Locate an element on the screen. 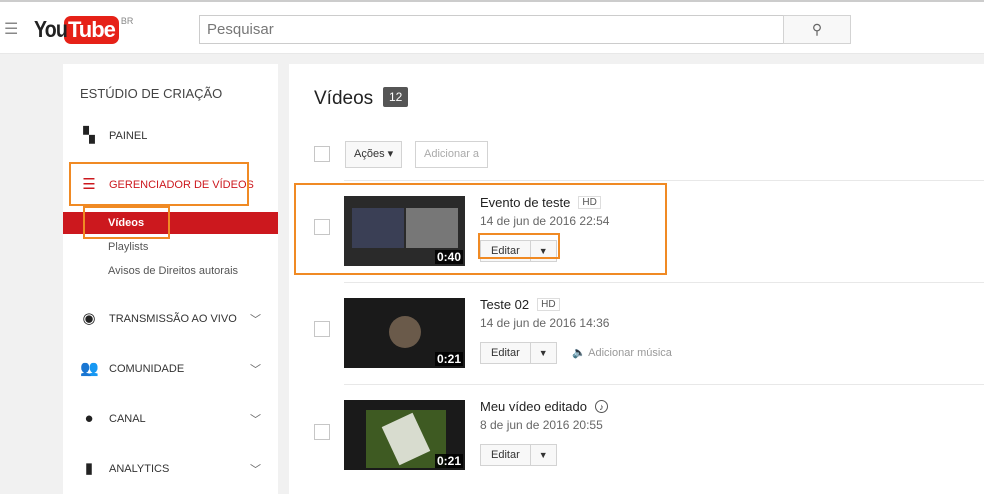 Image resolution: width=984 pixels, height=494 pixels. page-title: Vídeos is located at coordinates (344, 98).